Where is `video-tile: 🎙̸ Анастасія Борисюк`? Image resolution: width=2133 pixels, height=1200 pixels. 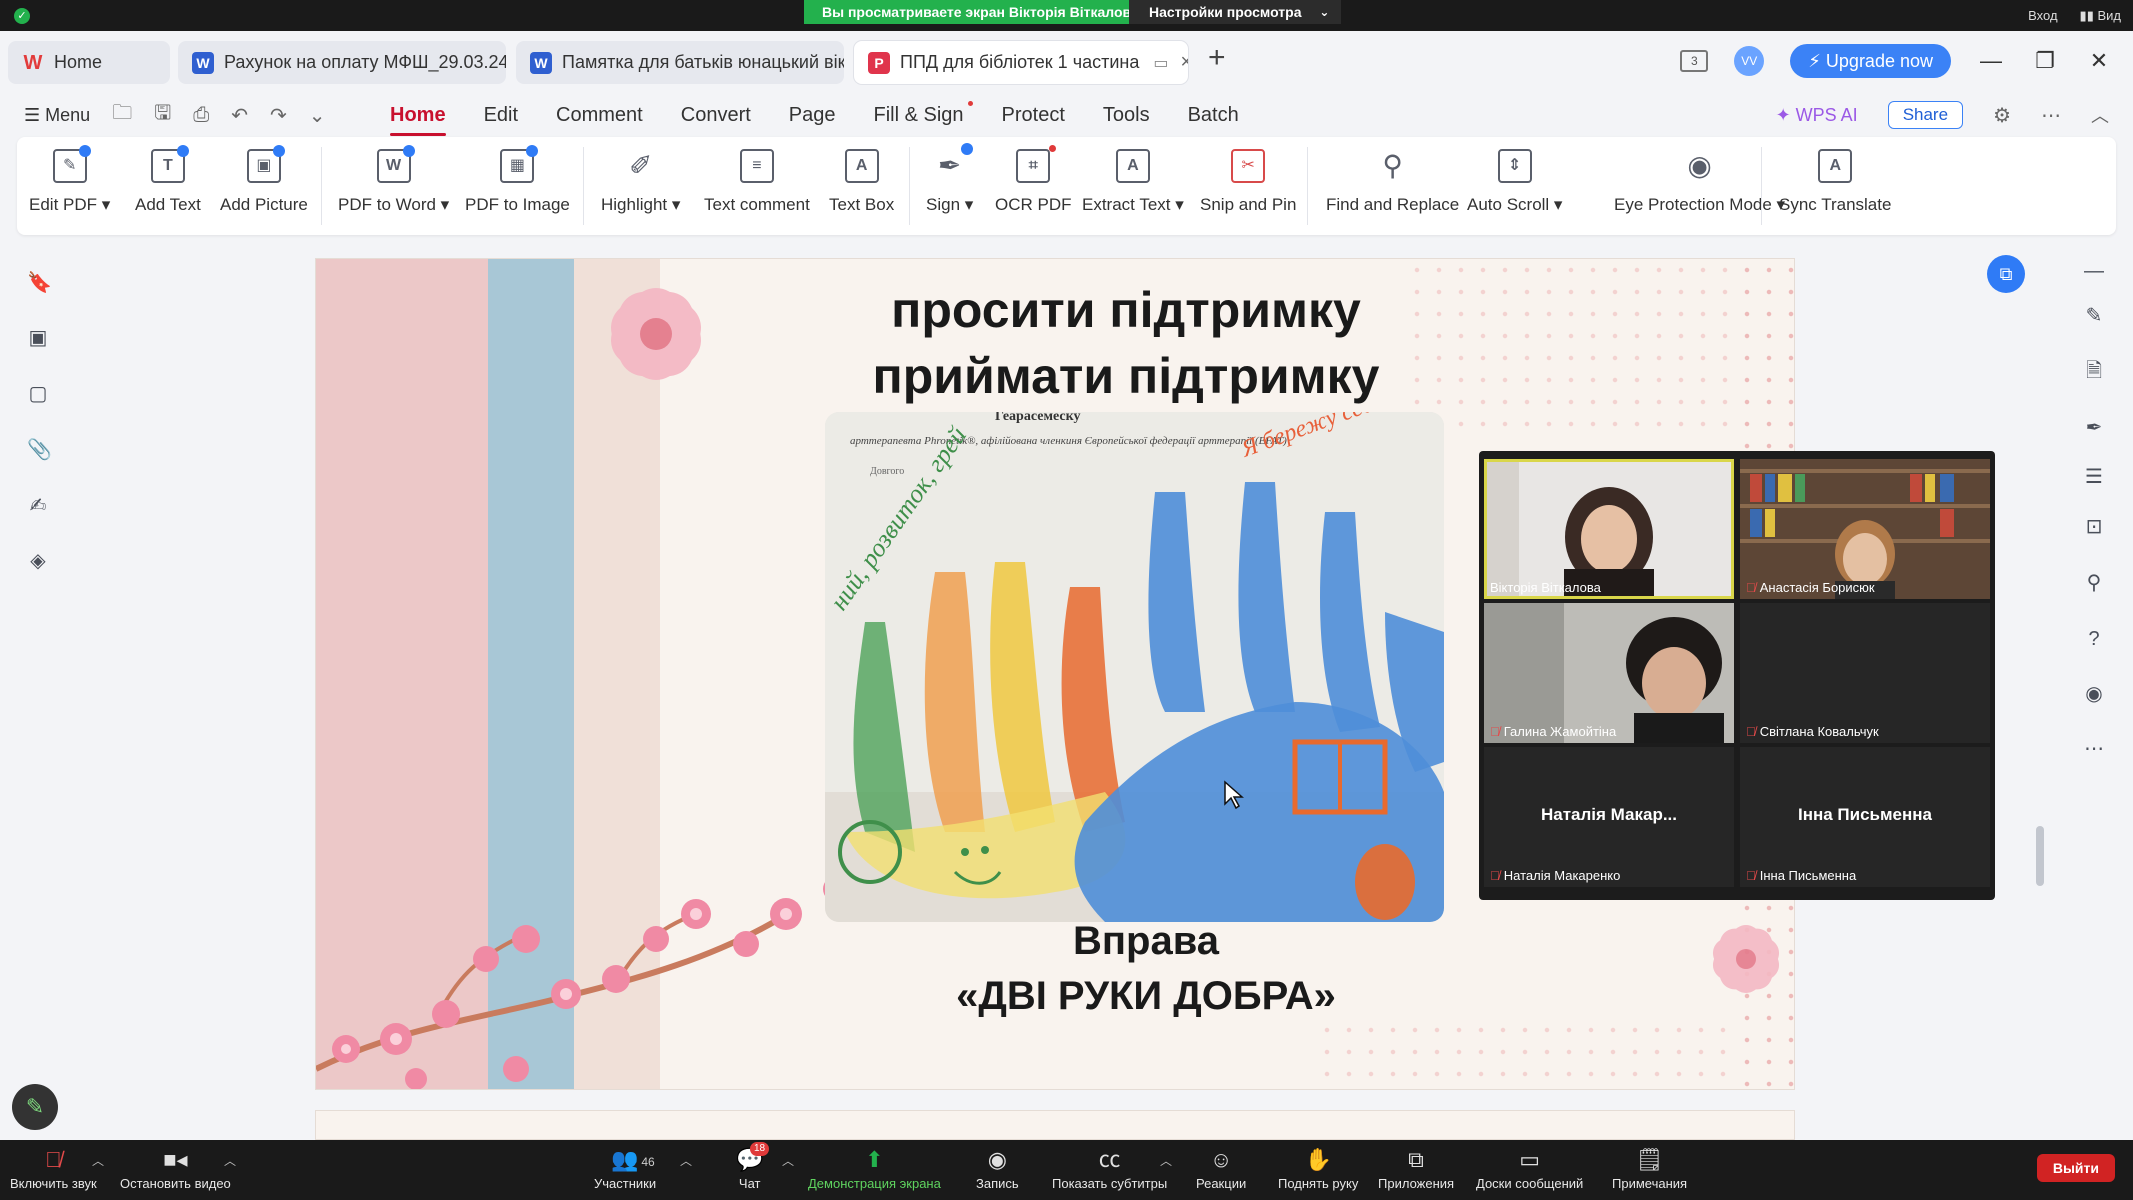
video-tile: 🎙̸ Анастасія Борисюк is located at coordinates (1865, 529).